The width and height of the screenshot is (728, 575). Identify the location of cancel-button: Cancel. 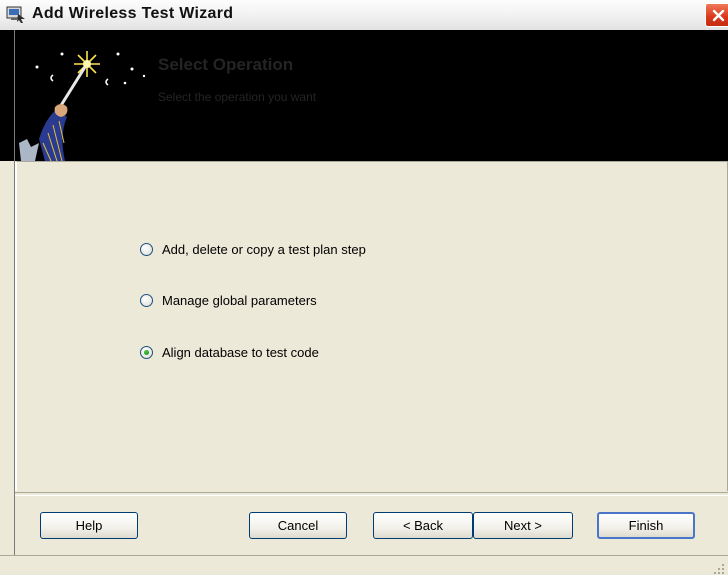
(298, 525).